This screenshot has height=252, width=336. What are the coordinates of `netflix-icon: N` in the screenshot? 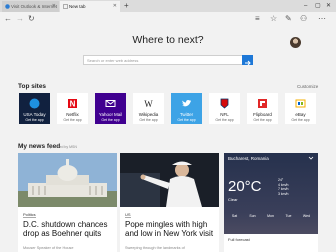 It's located at (72, 104).